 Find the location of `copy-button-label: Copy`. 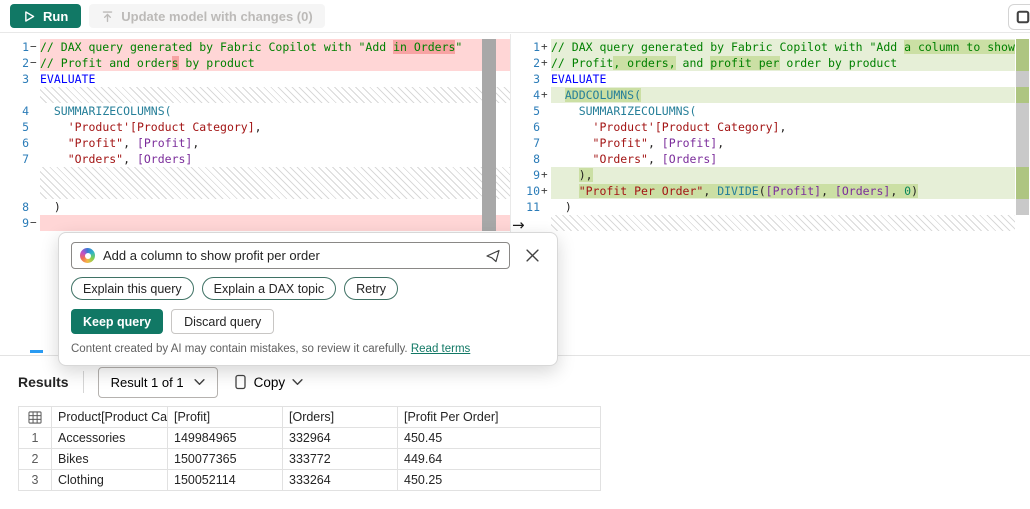

copy-button-label: Copy is located at coordinates (269, 382).